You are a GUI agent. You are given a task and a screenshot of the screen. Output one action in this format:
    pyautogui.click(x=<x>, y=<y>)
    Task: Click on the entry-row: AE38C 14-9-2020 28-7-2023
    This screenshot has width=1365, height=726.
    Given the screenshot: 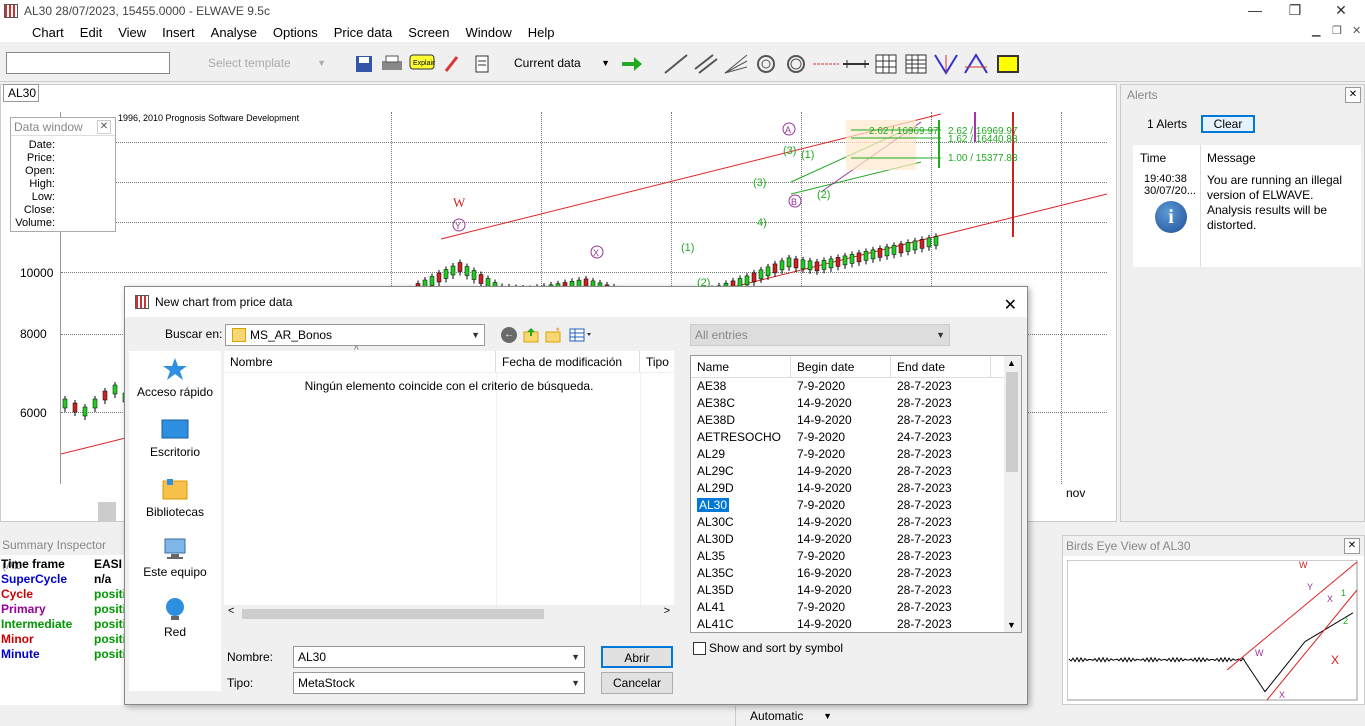 What is the action you would take?
    pyautogui.click(x=856, y=403)
    